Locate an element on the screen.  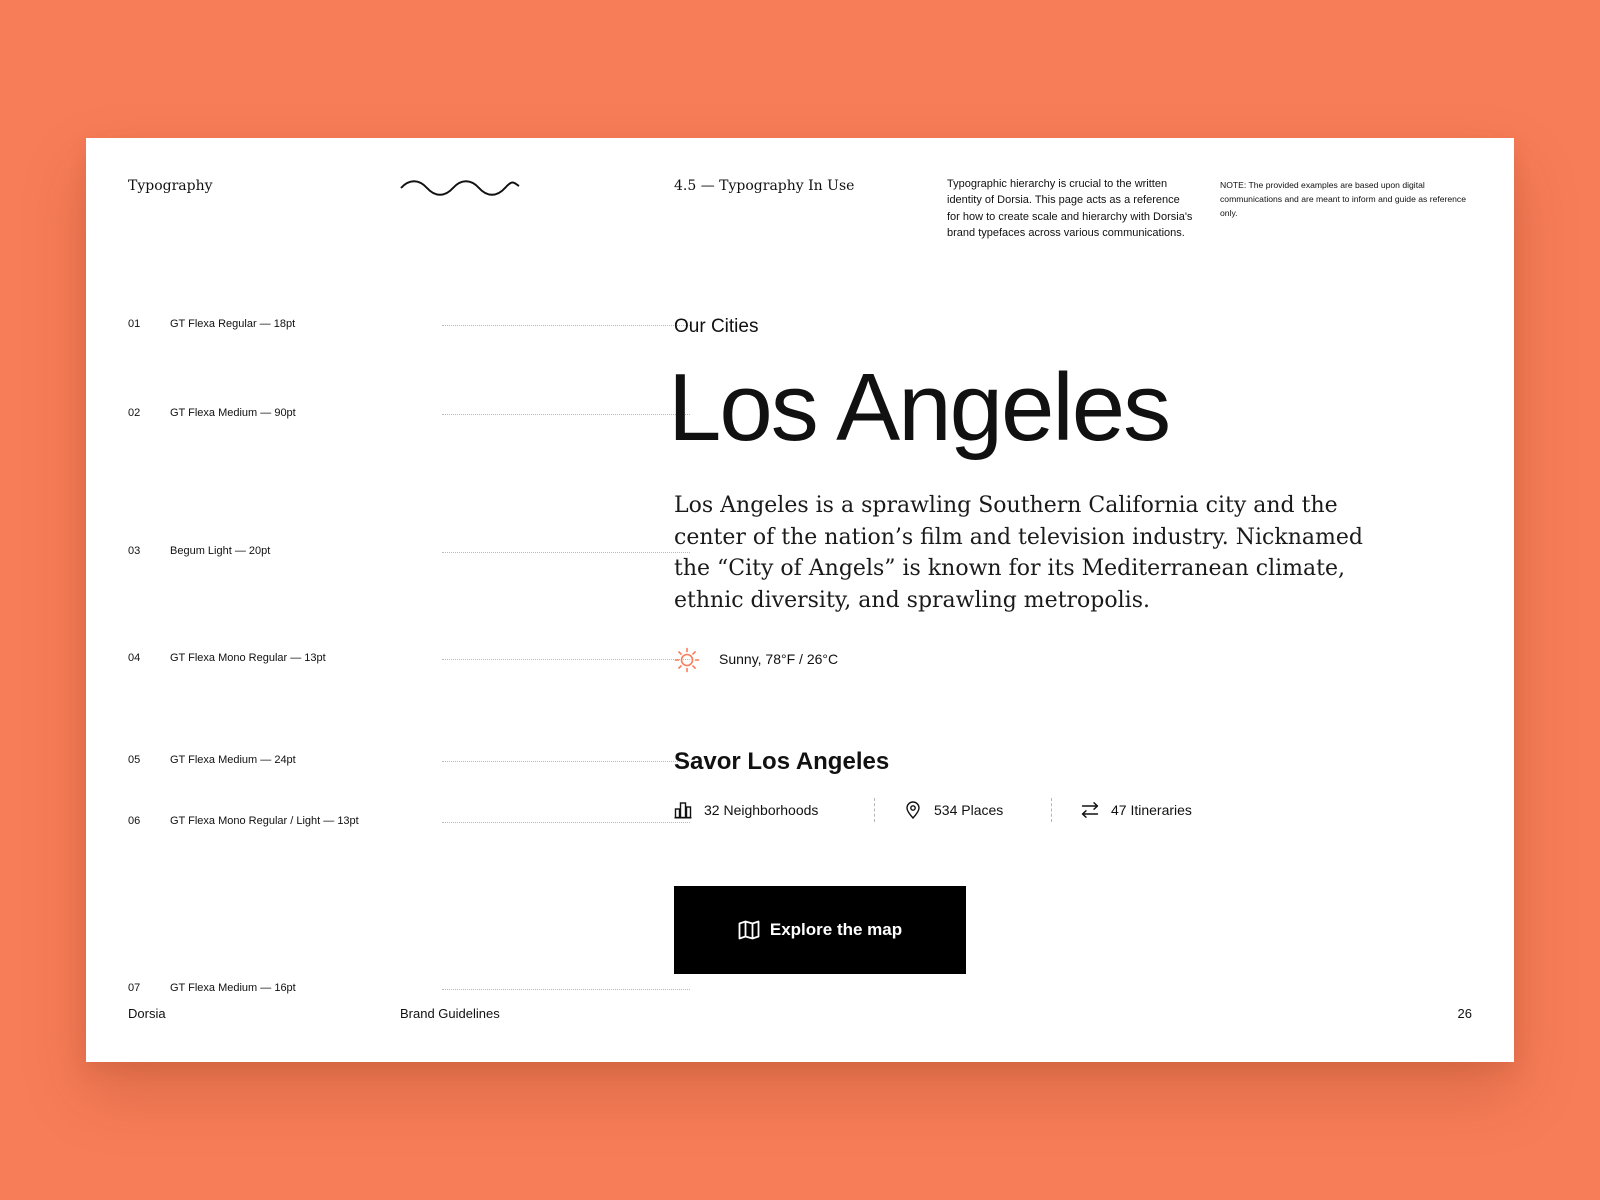
route-icon is located at coordinates (1090, 810).